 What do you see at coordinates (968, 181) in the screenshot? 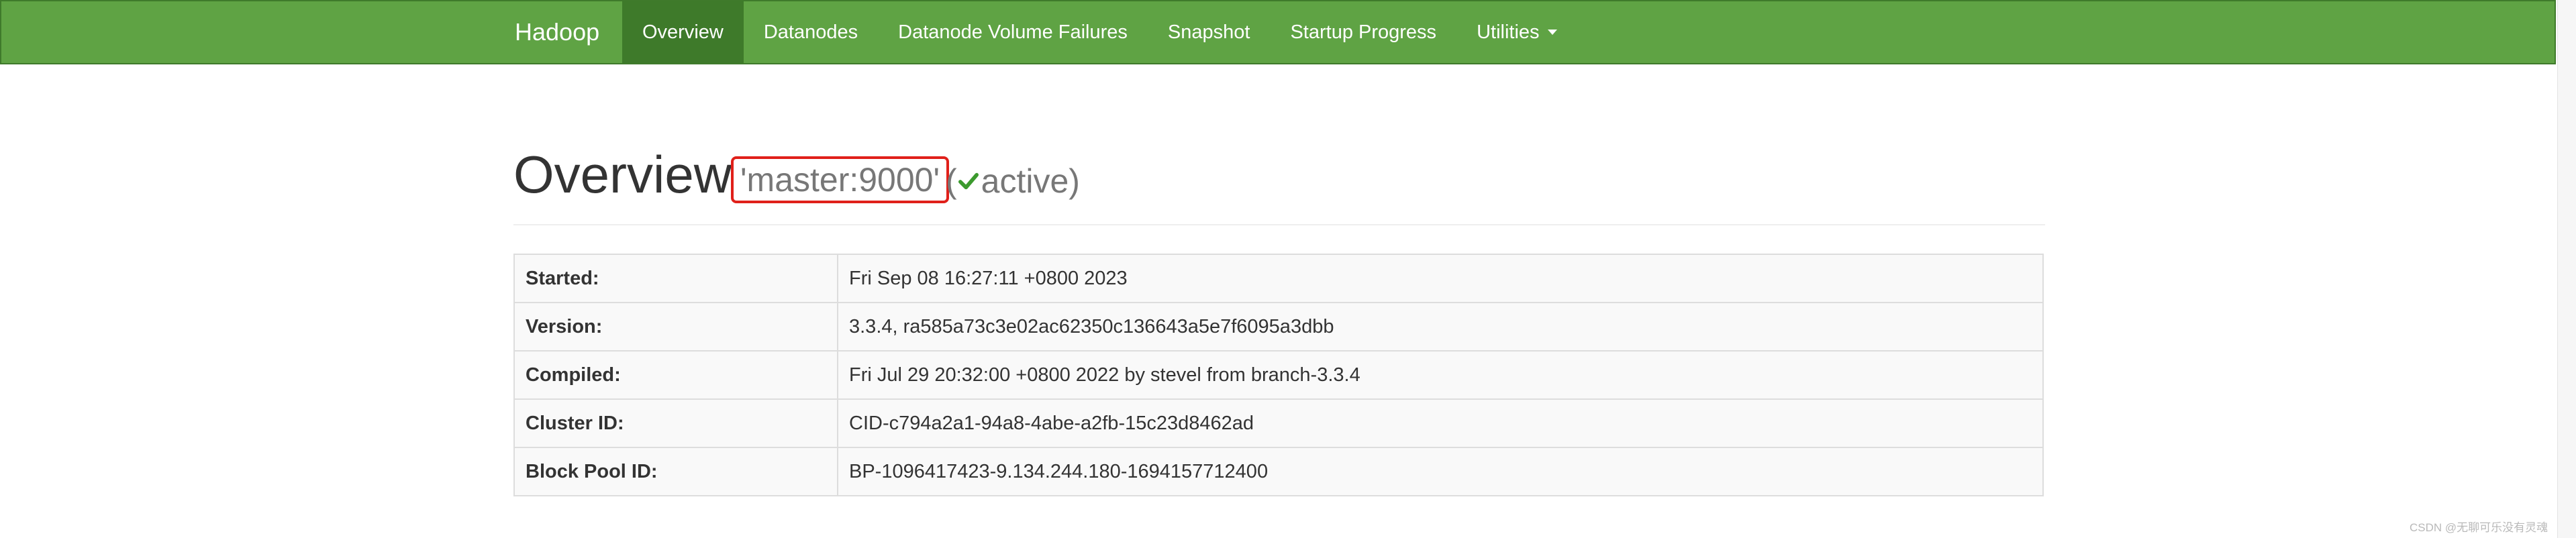
I see `check-icon` at bounding box center [968, 181].